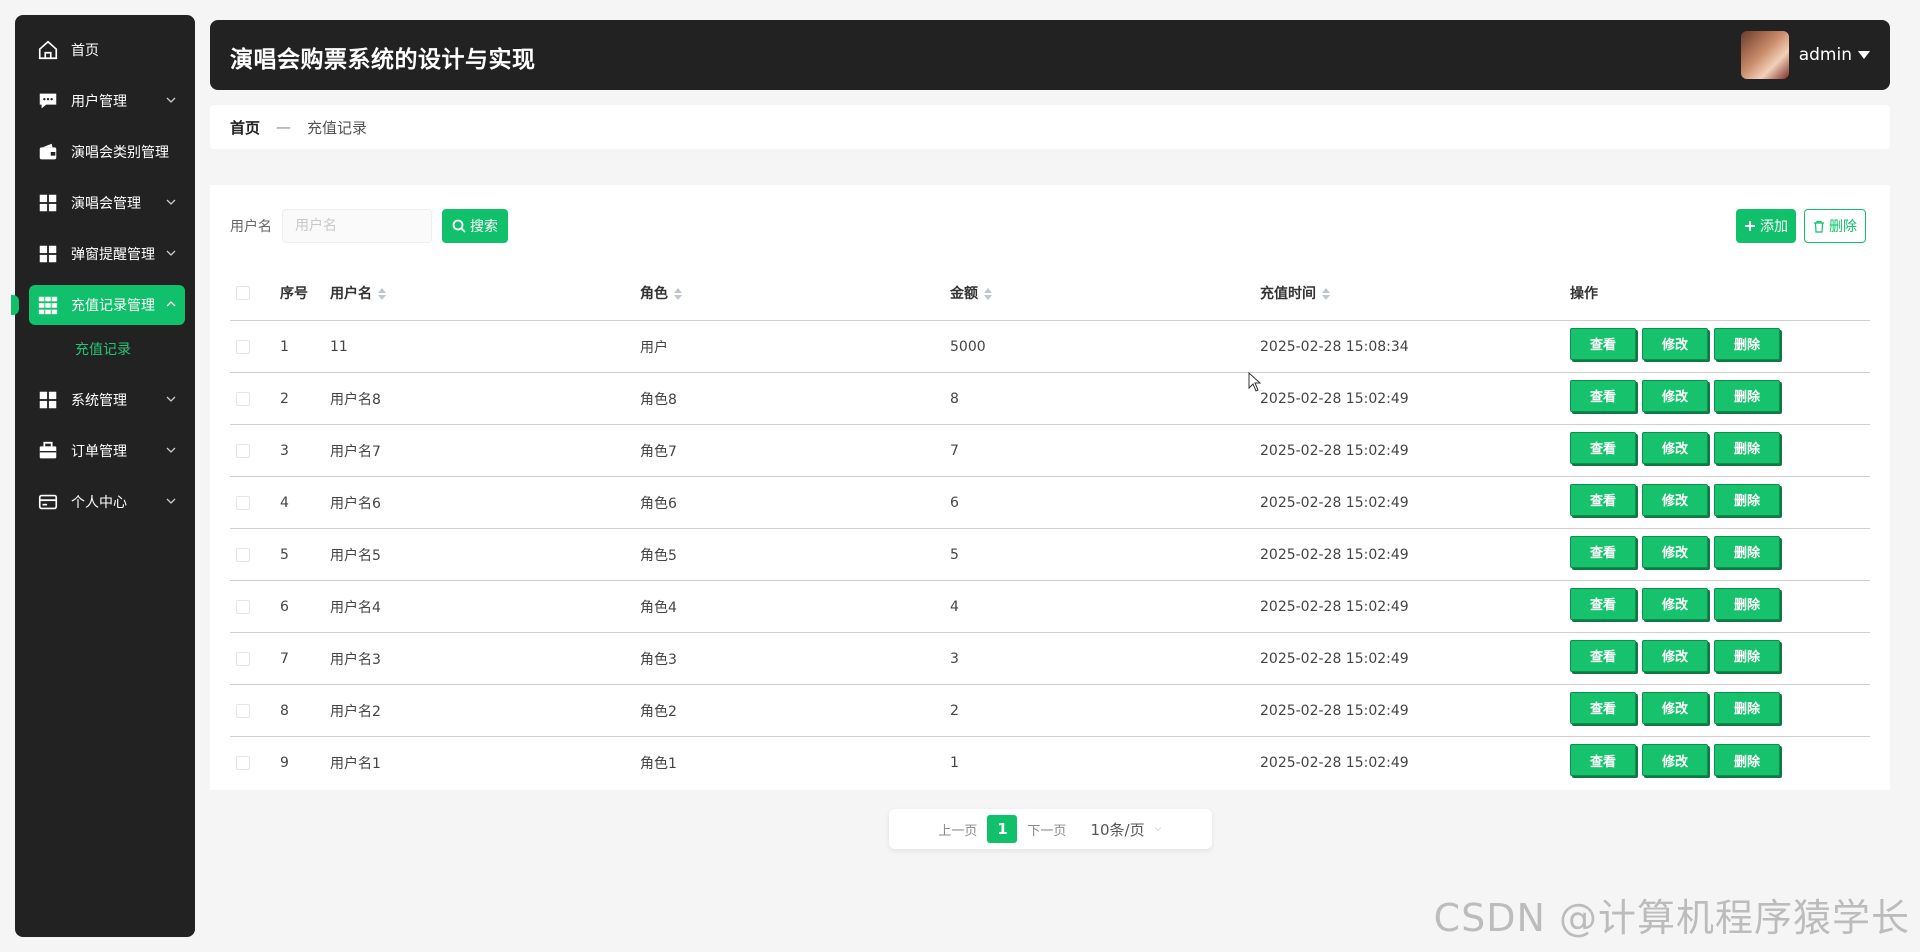  Describe the element at coordinates (1117, 829) in the screenshot. I see `page-size-value: 10条/页` at that location.